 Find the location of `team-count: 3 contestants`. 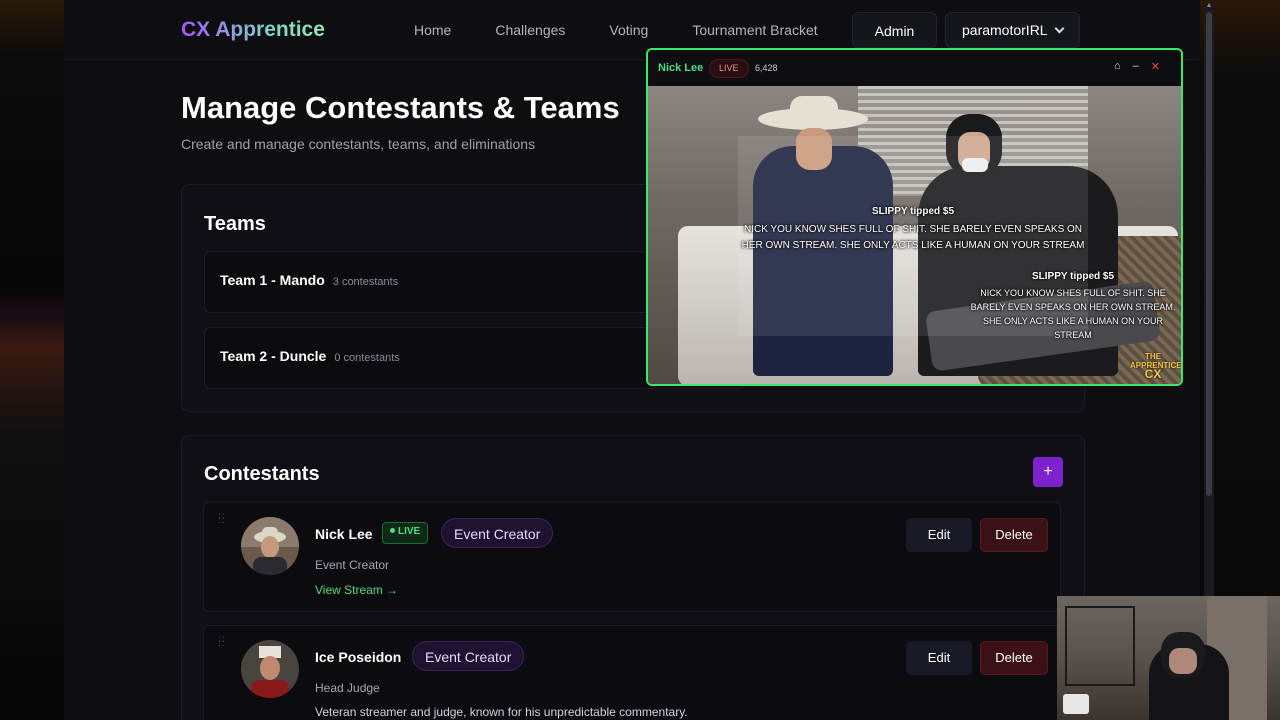

team-count: 3 contestants is located at coordinates (365, 282).